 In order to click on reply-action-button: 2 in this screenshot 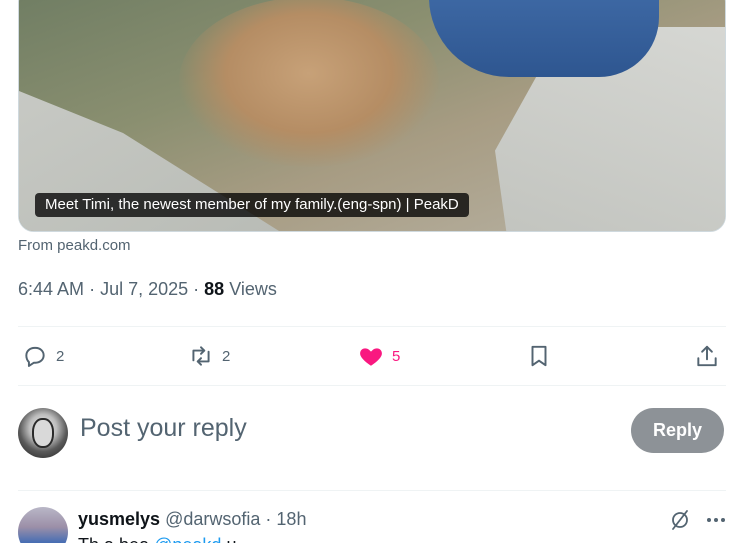, I will do `click(43, 356)`.